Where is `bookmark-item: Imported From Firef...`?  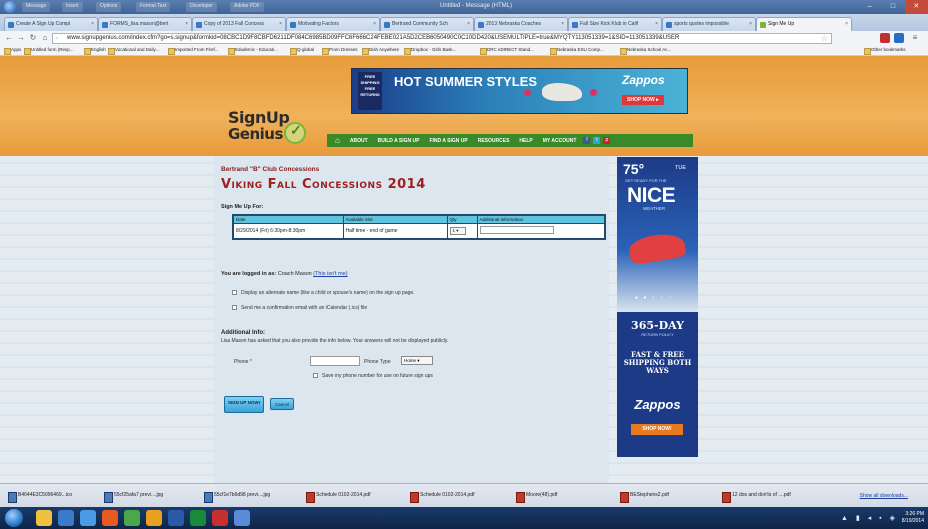 bookmark-item: Imported From Firef... is located at coordinates (193, 51).